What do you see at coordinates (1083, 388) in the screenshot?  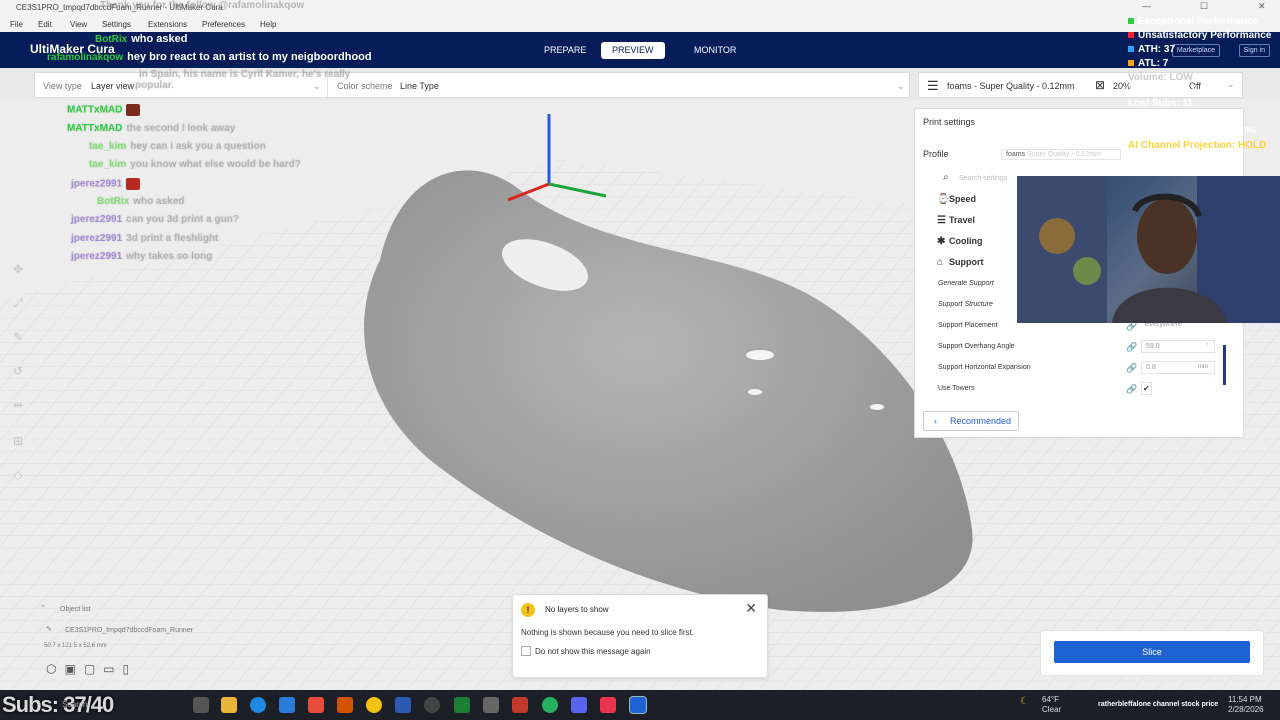 I see `setting-use-towers: Use Towers 🔗 ✔` at bounding box center [1083, 388].